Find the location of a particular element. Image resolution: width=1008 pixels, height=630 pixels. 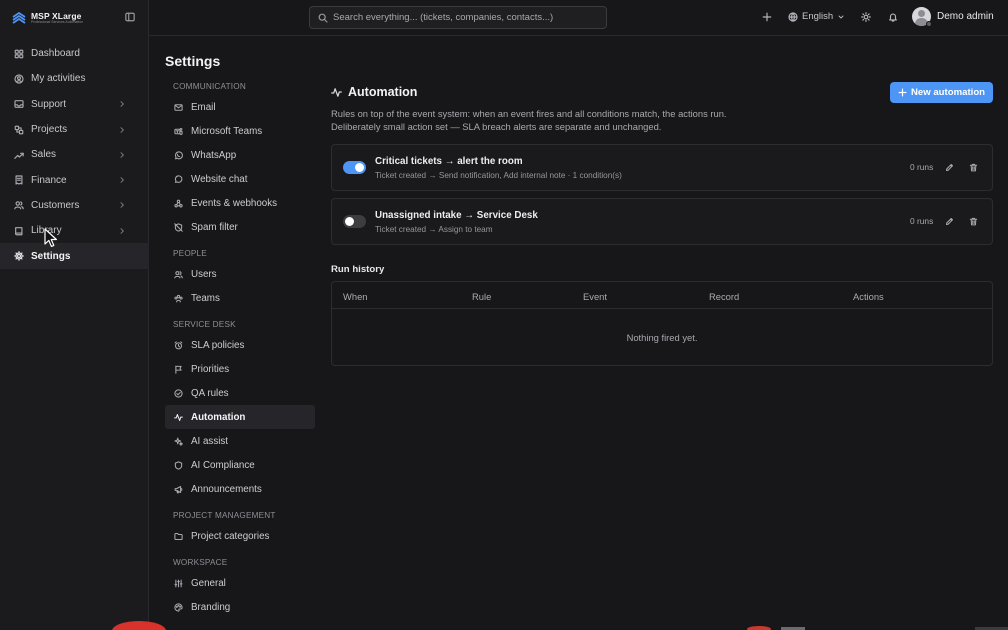

settings-item-project-categories: Project categories is located at coordinates (240, 536).